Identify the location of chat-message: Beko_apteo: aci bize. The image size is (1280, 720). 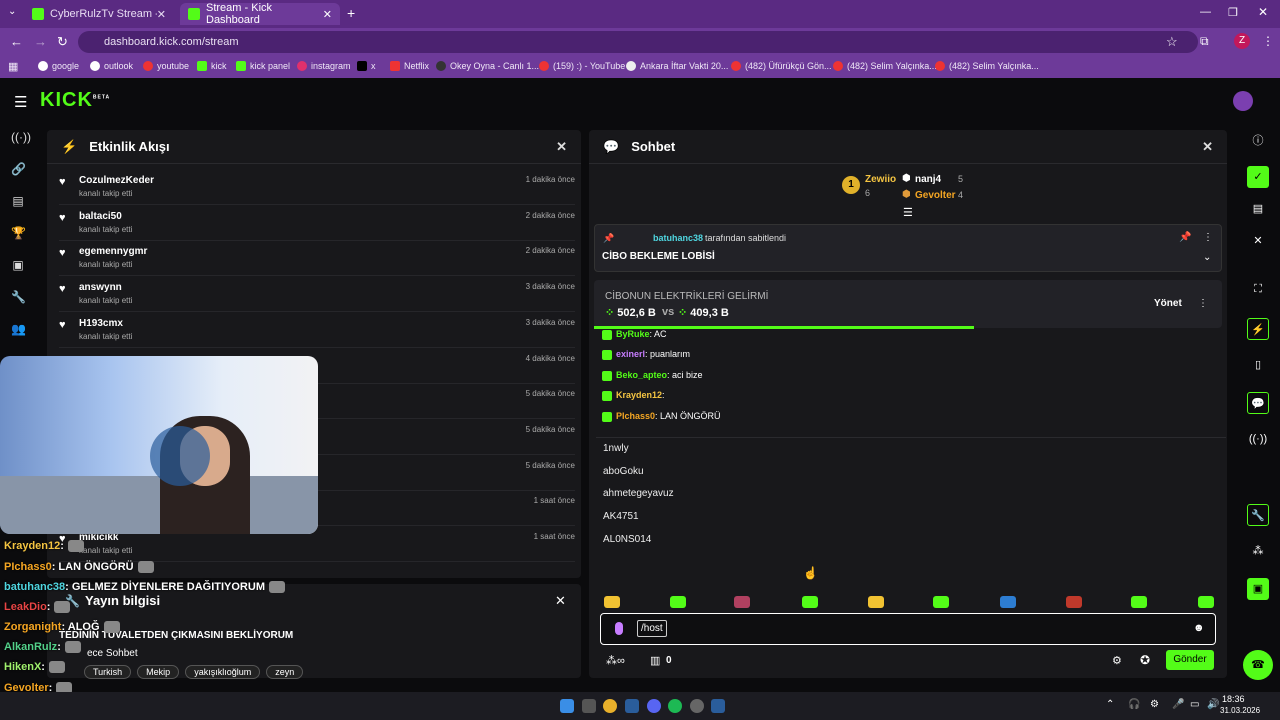
(652, 375).